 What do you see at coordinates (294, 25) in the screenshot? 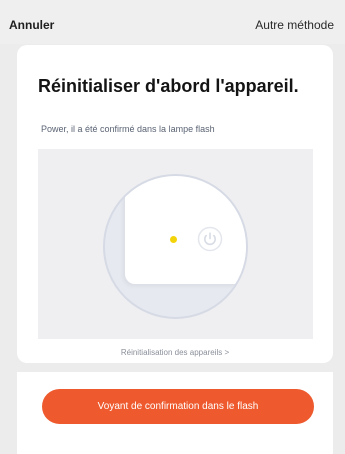
I see `other-method-button: Autre méthode` at bounding box center [294, 25].